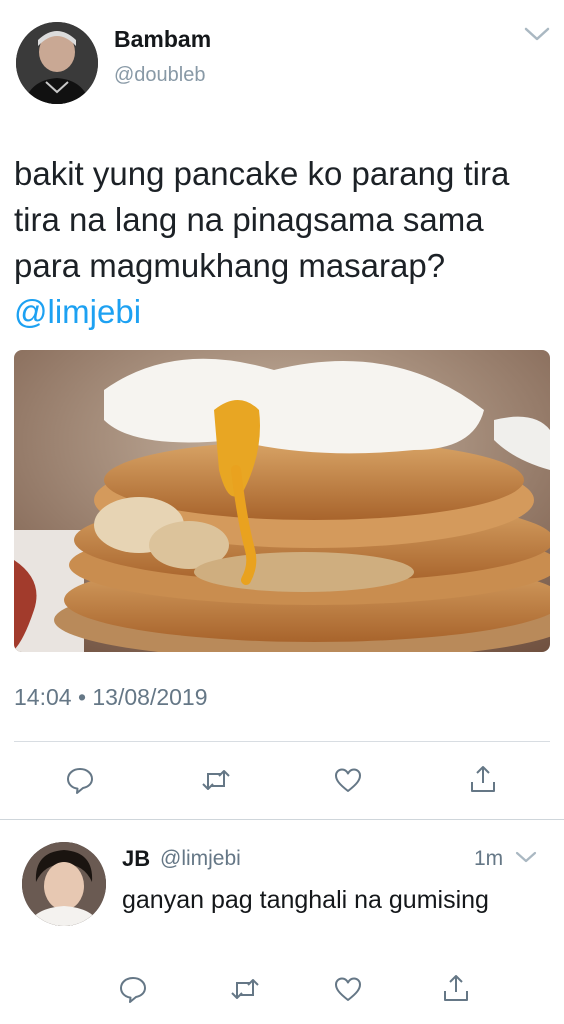 The height and width of the screenshot is (1024, 564). I want to click on mention-link: @limjebi, so click(77, 311).